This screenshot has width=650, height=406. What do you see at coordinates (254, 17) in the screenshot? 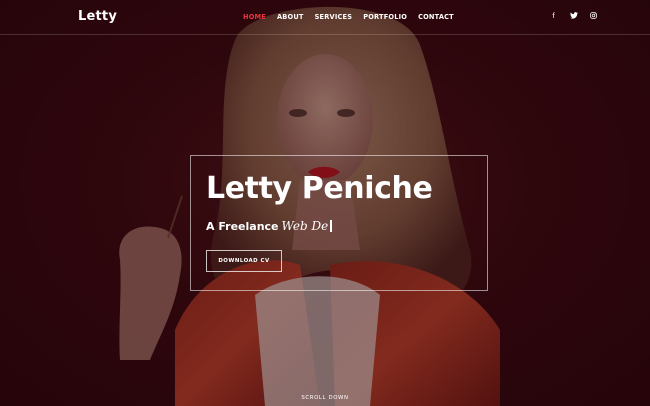
I see `nav-item-home: HOME` at bounding box center [254, 17].